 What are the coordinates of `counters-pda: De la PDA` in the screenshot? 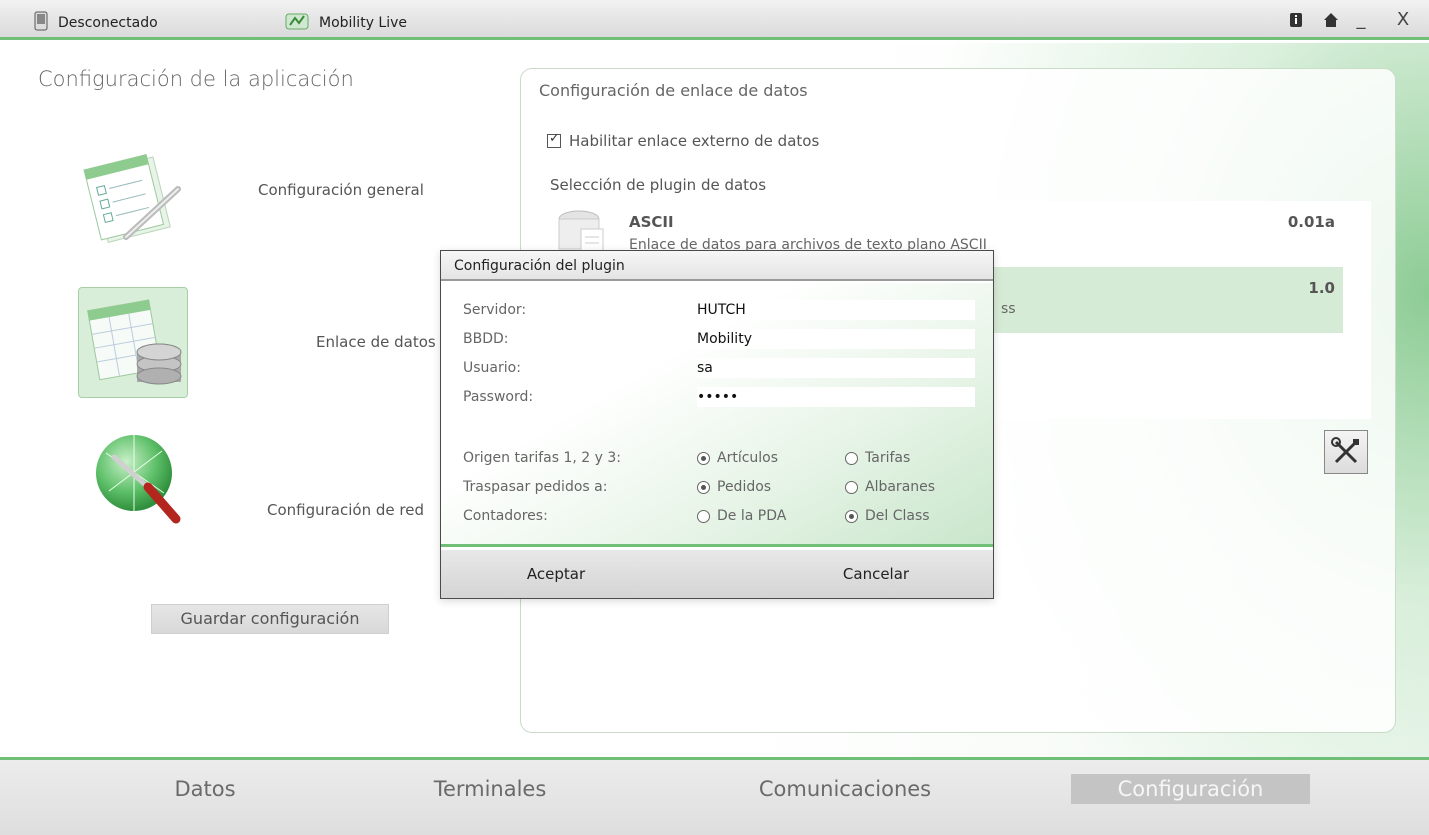 It's located at (741, 516).